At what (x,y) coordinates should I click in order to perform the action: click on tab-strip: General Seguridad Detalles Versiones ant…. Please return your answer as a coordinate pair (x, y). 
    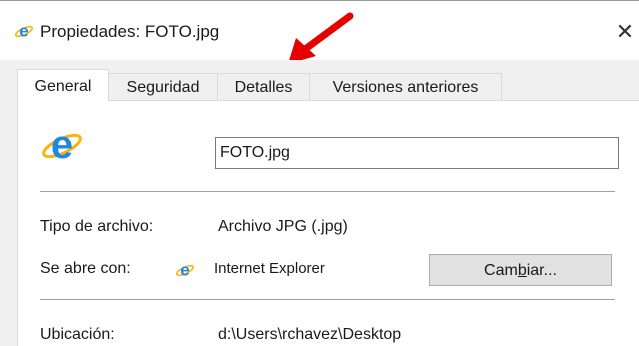
    Looking at the image, I should click on (319, 85).